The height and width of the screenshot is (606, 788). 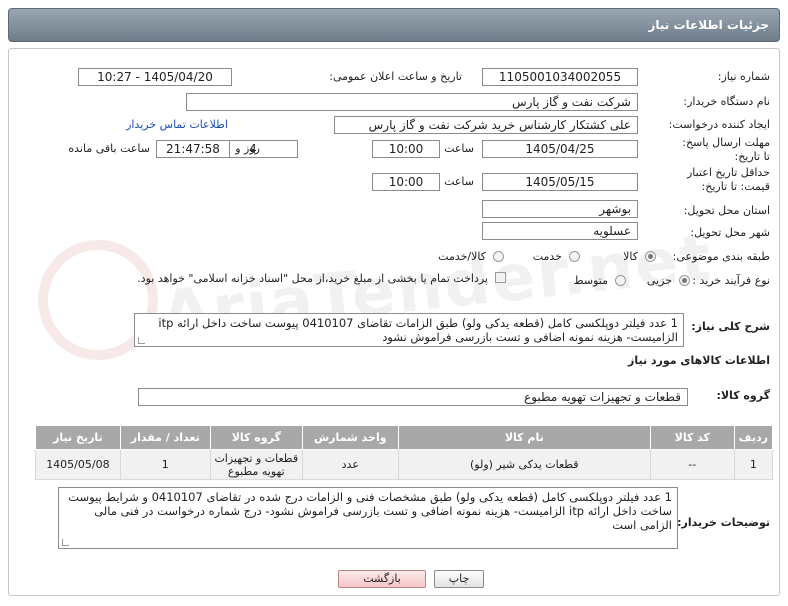 What do you see at coordinates (574, 256) in the screenshot?
I see `category-service-radio` at bounding box center [574, 256].